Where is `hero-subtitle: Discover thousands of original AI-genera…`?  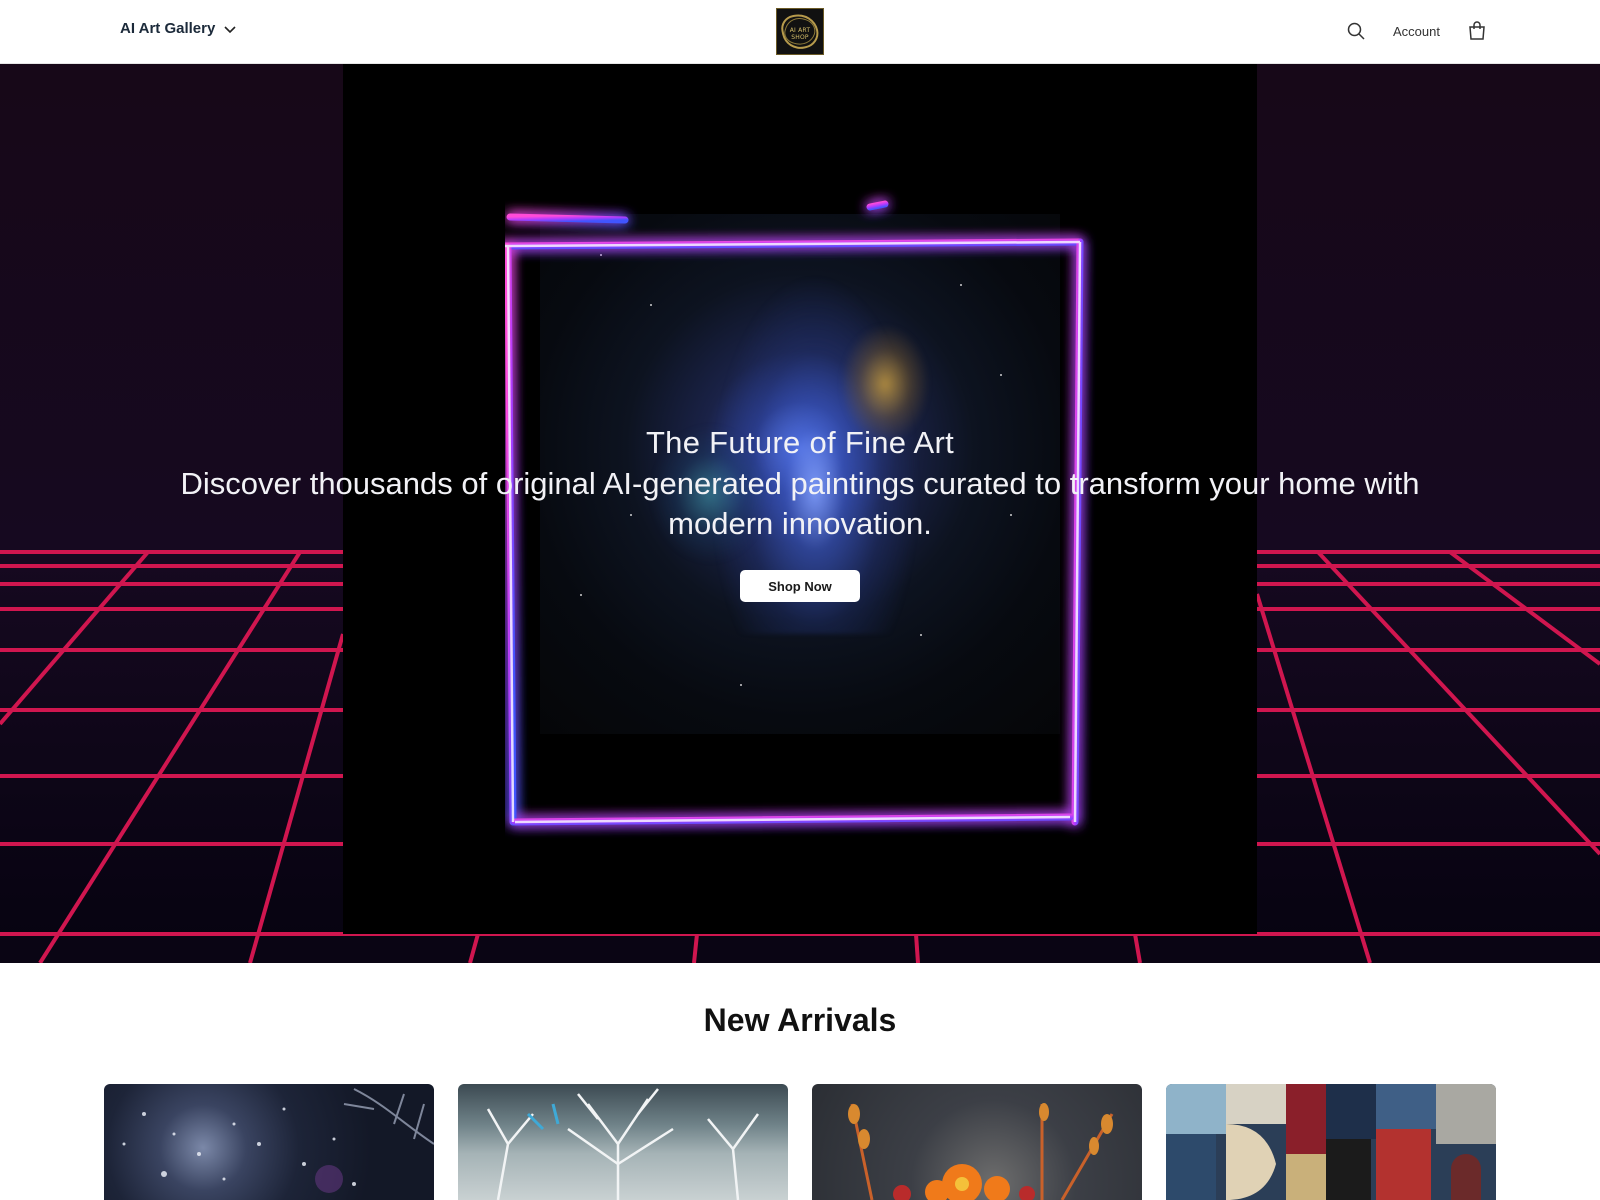 hero-subtitle: Discover thousands of original AI-genera… is located at coordinates (800, 503).